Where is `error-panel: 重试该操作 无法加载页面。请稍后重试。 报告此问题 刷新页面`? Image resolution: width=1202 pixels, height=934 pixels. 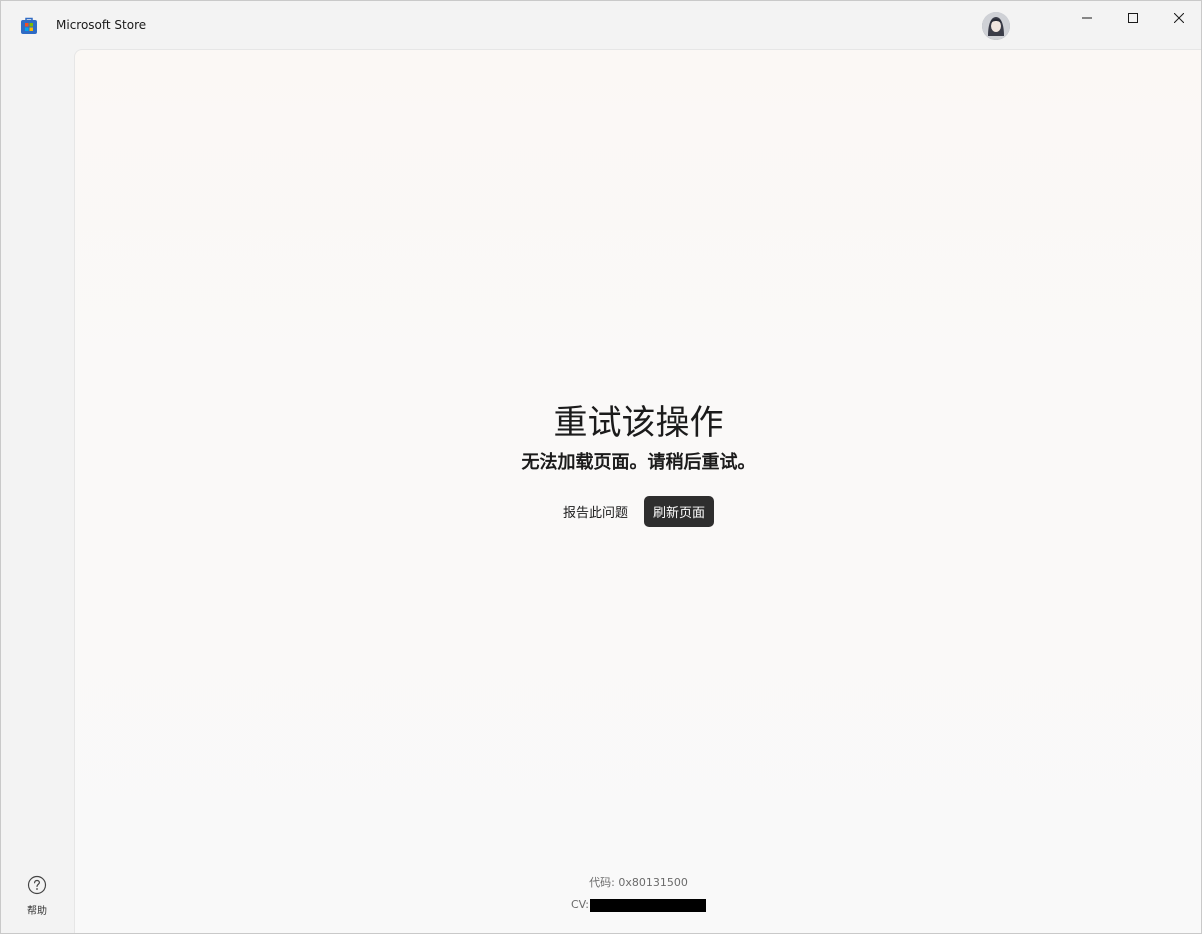 error-panel: 重试该操作 无法加载页面。请稍后重试。 报告此问题 刷新页面 is located at coordinates (638, 463).